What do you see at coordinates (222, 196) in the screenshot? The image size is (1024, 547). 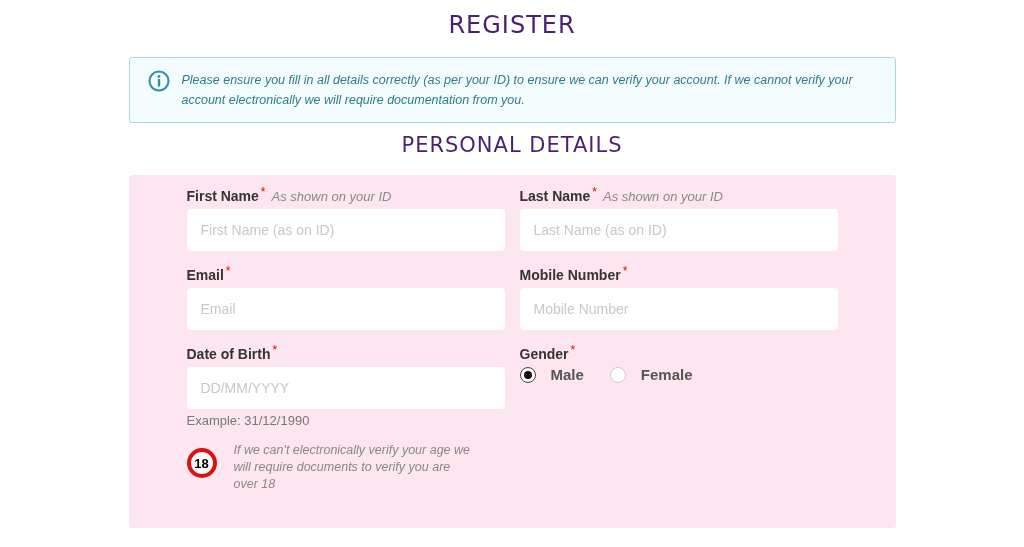 I see `field-label: First Name` at bounding box center [222, 196].